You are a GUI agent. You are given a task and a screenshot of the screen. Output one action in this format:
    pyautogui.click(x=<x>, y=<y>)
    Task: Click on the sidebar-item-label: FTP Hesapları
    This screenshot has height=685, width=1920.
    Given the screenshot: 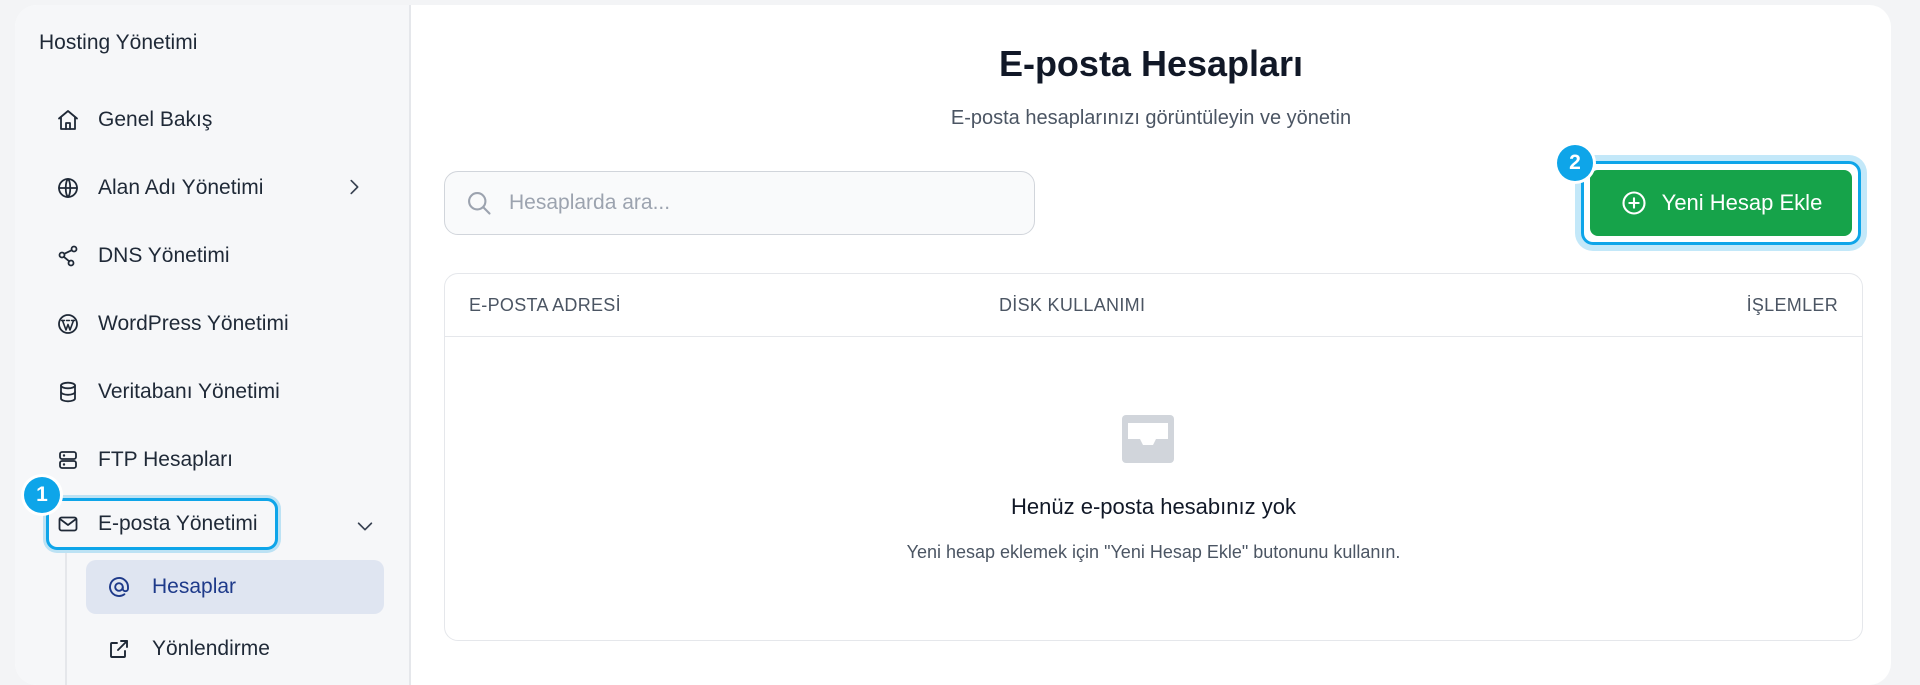 What is the action you would take?
    pyautogui.click(x=165, y=459)
    